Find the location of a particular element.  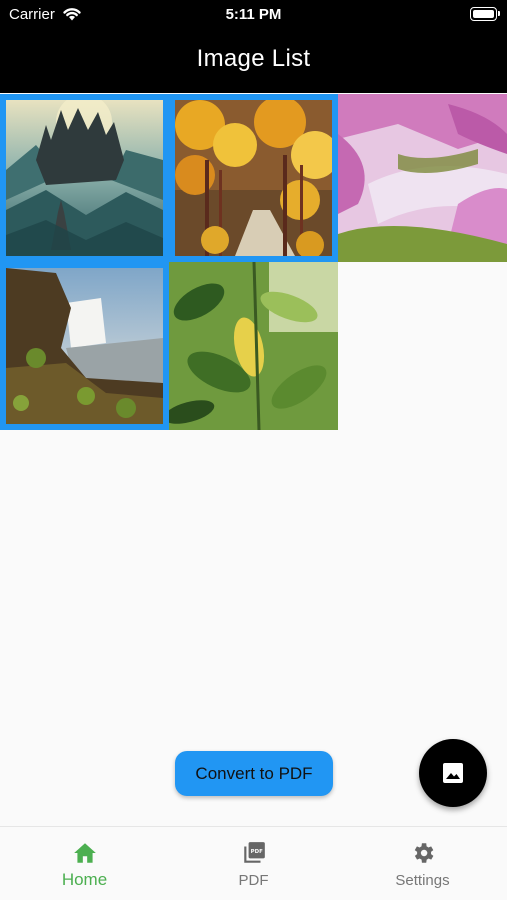

bottom-navigation: Home PDF PDF Settings is located at coordinates (253, 863).